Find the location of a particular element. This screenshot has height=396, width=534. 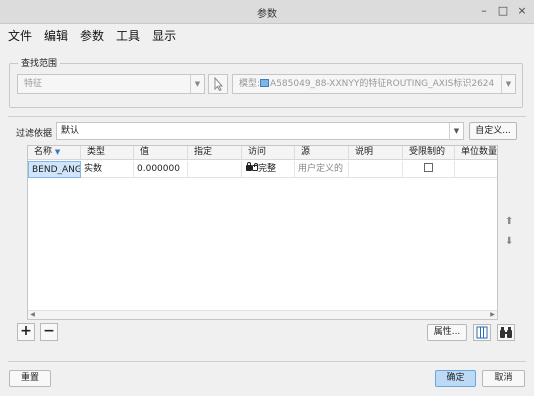

unlock-icon is located at coordinates (255, 167).